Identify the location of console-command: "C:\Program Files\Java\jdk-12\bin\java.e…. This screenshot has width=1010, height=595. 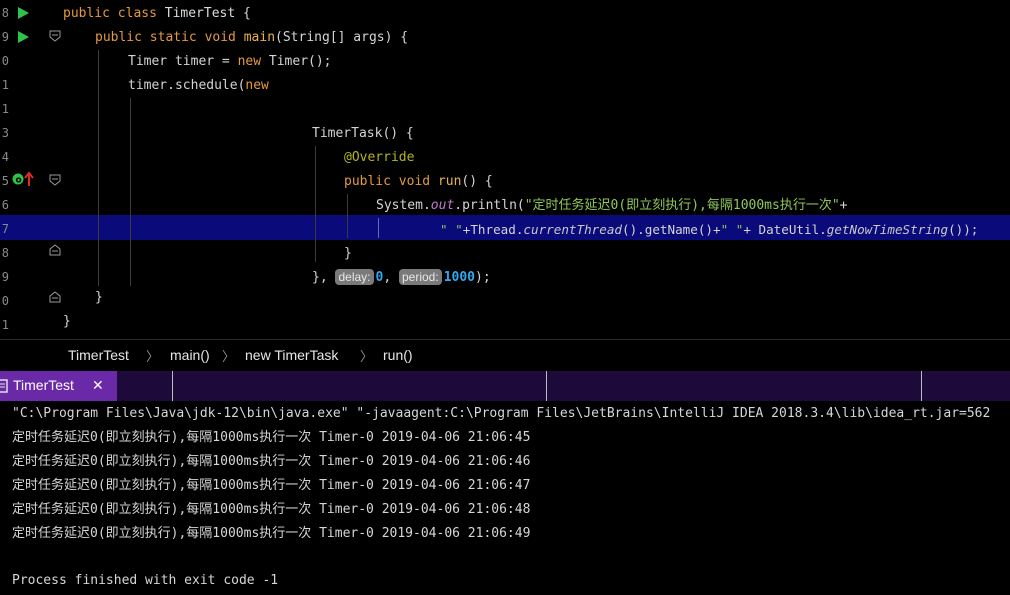
(501, 413).